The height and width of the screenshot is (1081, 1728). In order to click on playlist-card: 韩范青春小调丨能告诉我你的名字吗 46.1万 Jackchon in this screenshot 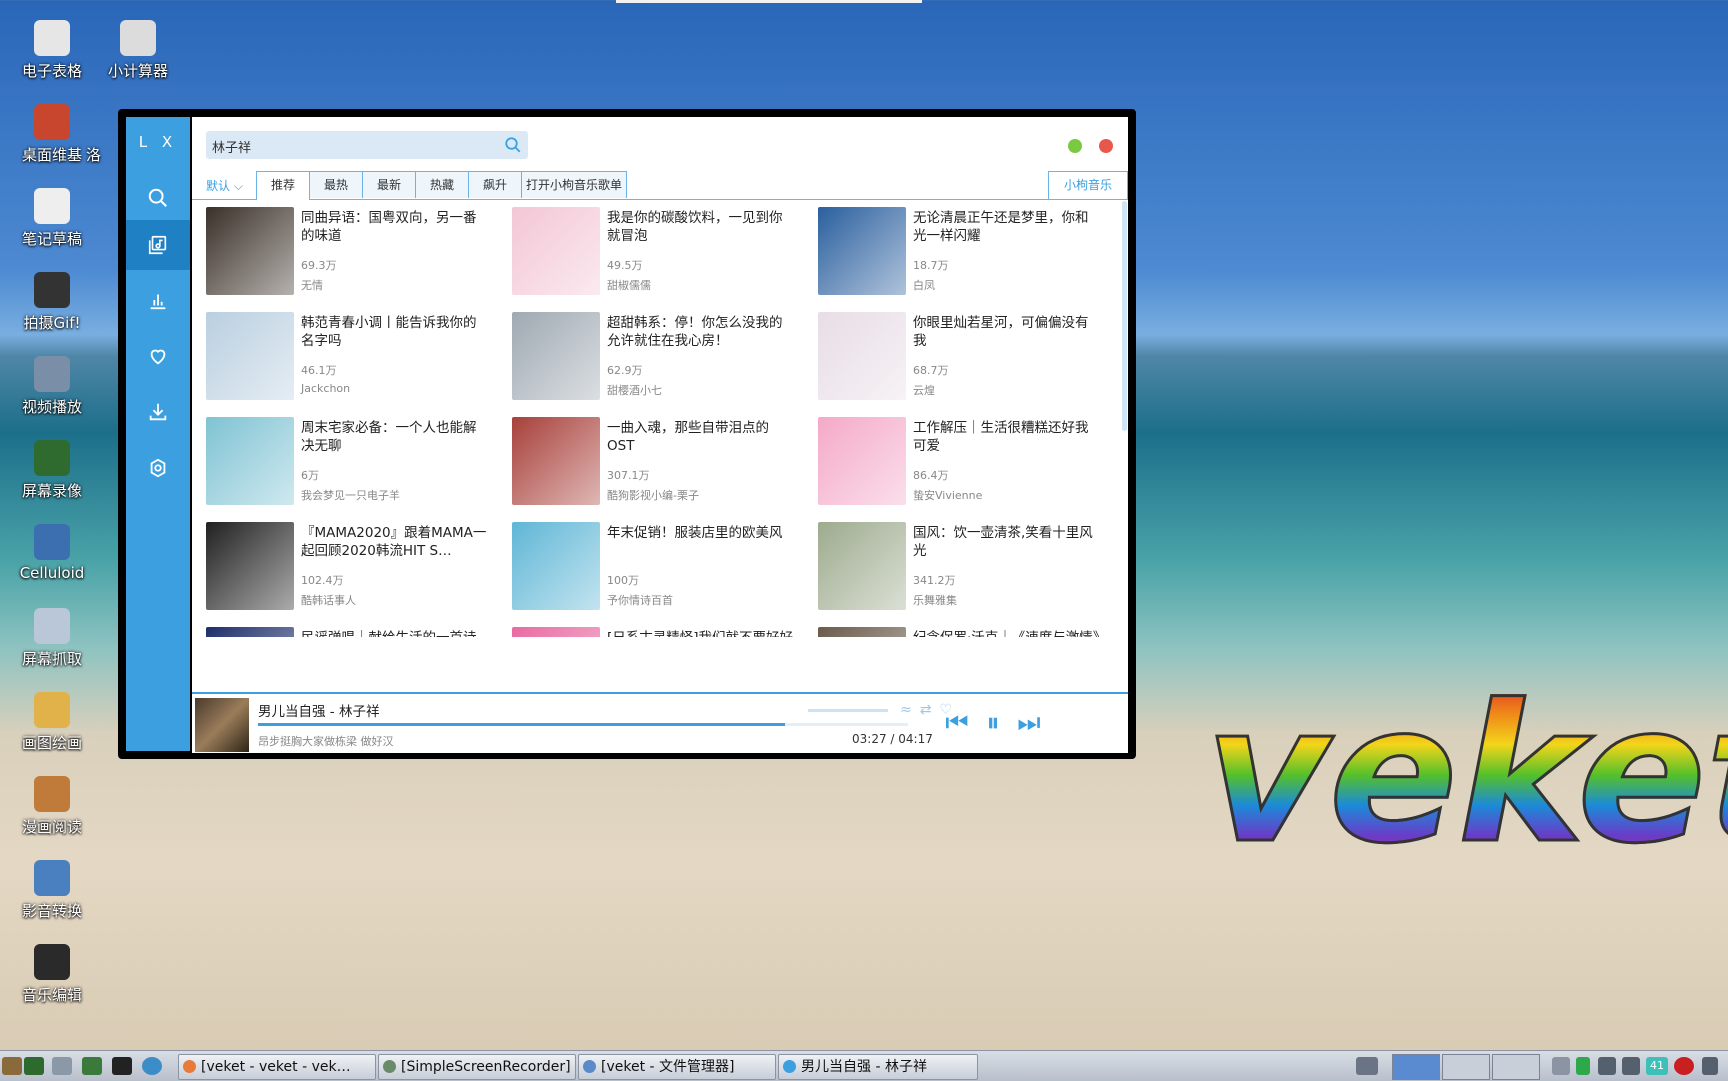, I will do `click(351, 357)`.